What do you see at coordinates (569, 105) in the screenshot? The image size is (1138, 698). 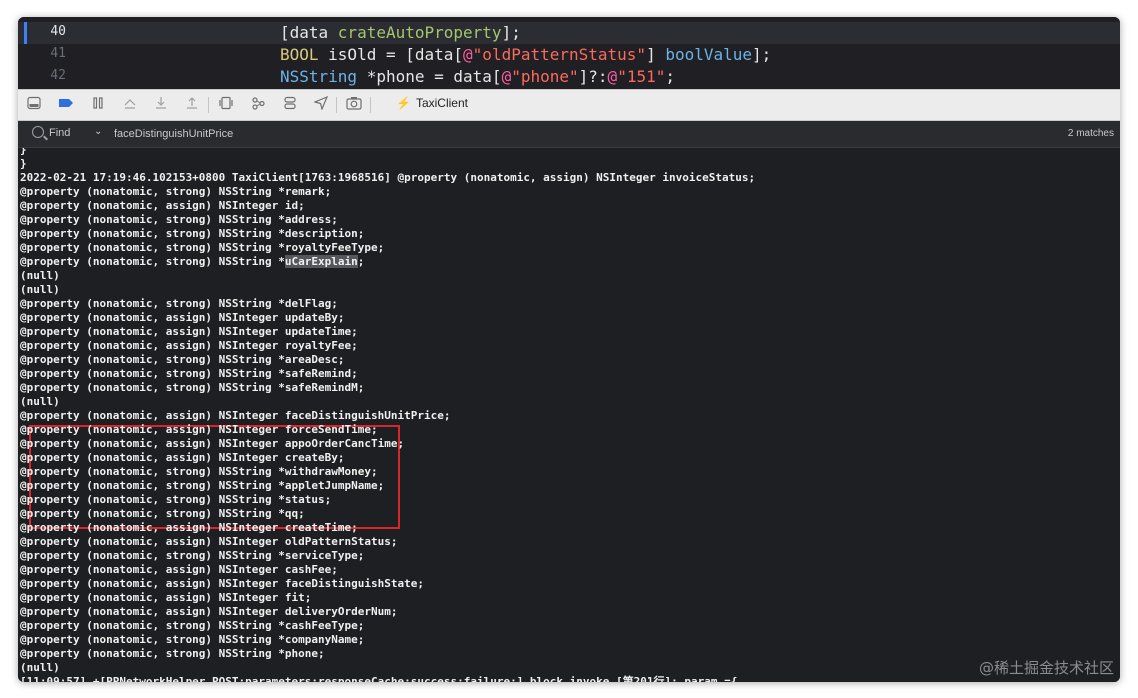 I see `debug-toolbar: ⚡ TaxiClient` at bounding box center [569, 105].